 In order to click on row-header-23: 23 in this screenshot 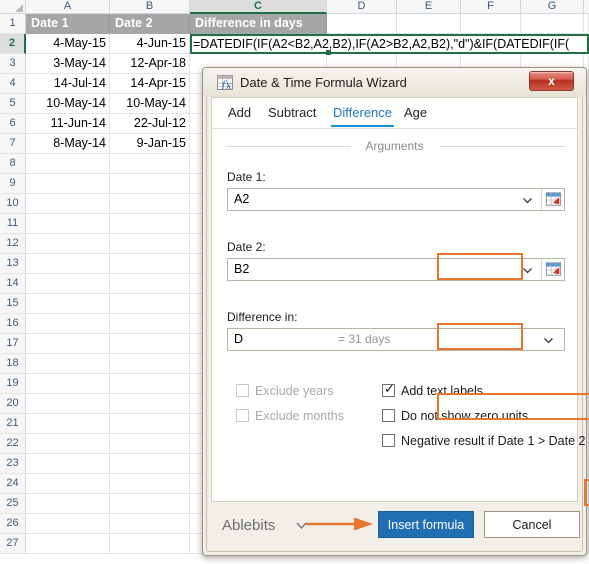, I will do `click(13, 464)`.